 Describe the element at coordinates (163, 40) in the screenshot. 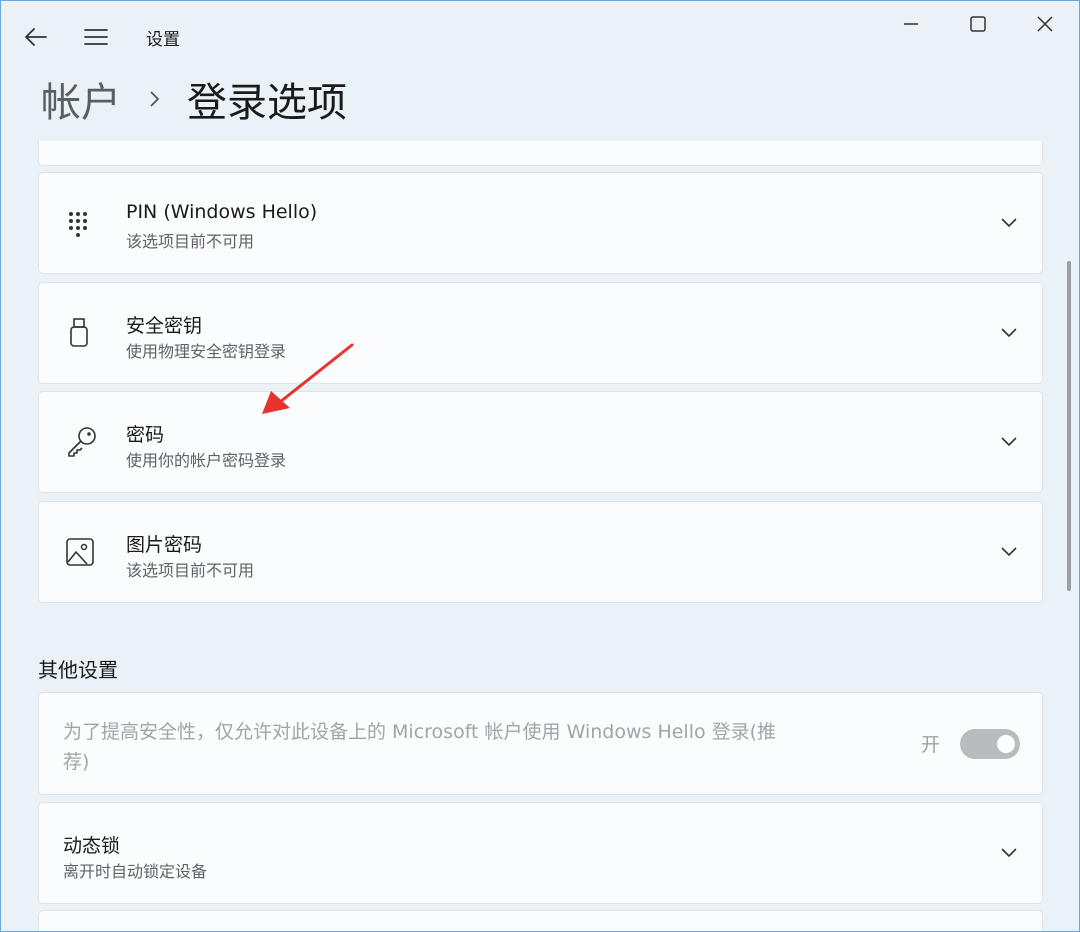

I see `app-title: 设置` at that location.